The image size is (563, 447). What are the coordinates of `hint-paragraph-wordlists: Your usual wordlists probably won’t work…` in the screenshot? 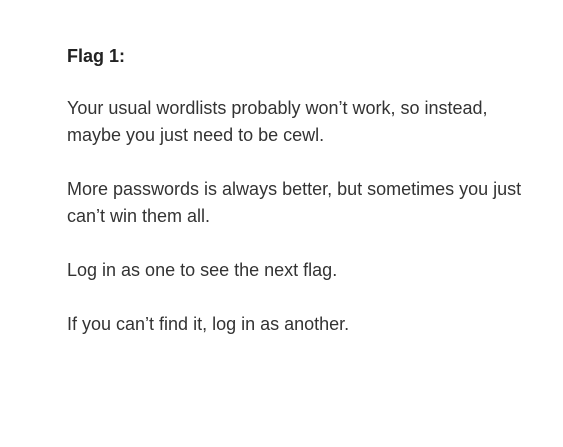 It's located at (277, 121).